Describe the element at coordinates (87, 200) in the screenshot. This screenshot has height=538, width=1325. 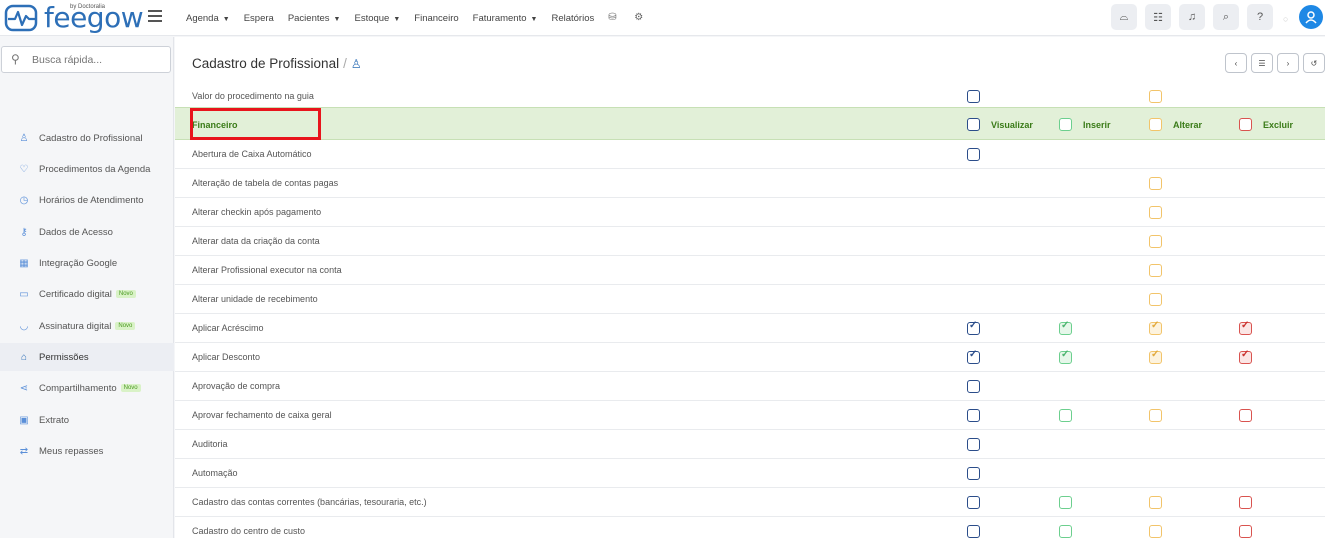
I see `sidebar-item-2: ◷ Horários de Atendimento` at that location.